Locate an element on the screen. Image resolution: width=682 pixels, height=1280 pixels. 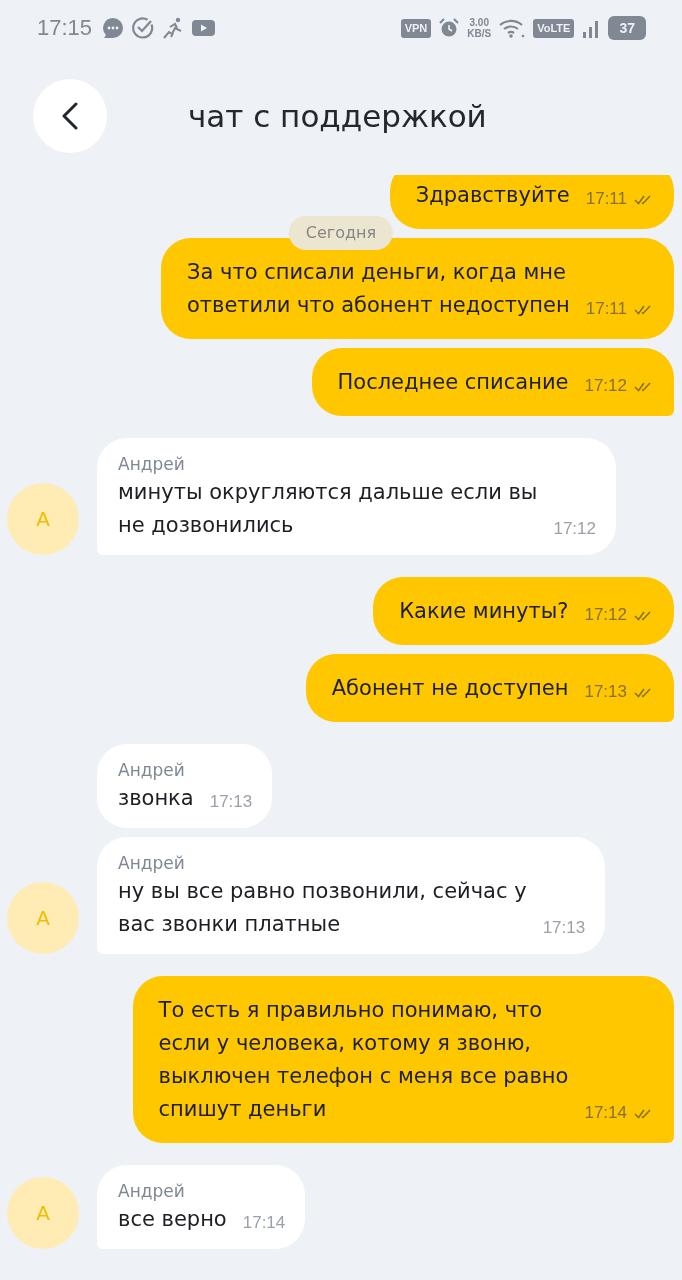
alarm-clock-icon is located at coordinates (449, 28).